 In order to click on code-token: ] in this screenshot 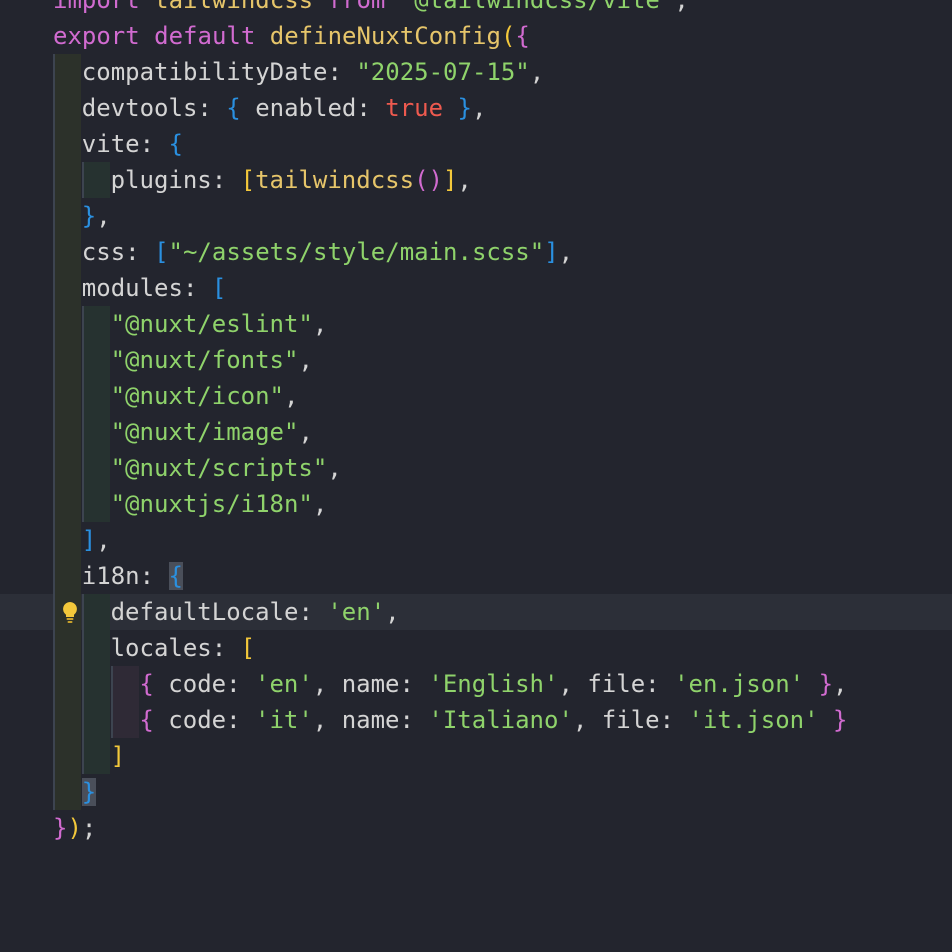, I will do `click(118, 756)`.